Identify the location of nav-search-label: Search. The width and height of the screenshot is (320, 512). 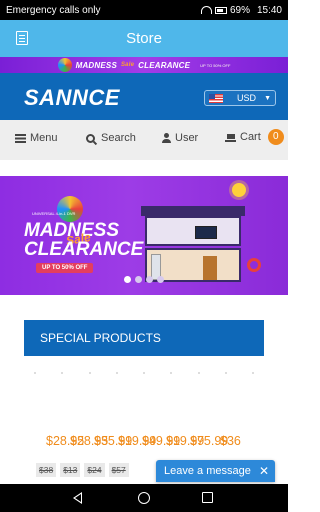
(118, 138).